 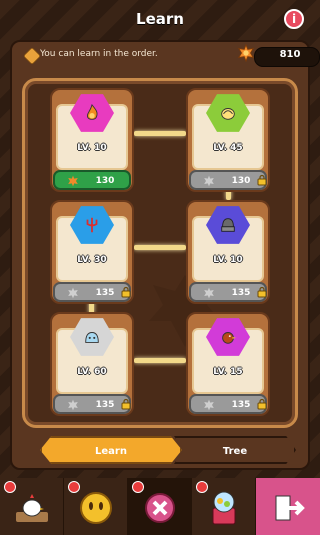 I want to click on skill-card: LV. 60 135, so click(x=92, y=364).